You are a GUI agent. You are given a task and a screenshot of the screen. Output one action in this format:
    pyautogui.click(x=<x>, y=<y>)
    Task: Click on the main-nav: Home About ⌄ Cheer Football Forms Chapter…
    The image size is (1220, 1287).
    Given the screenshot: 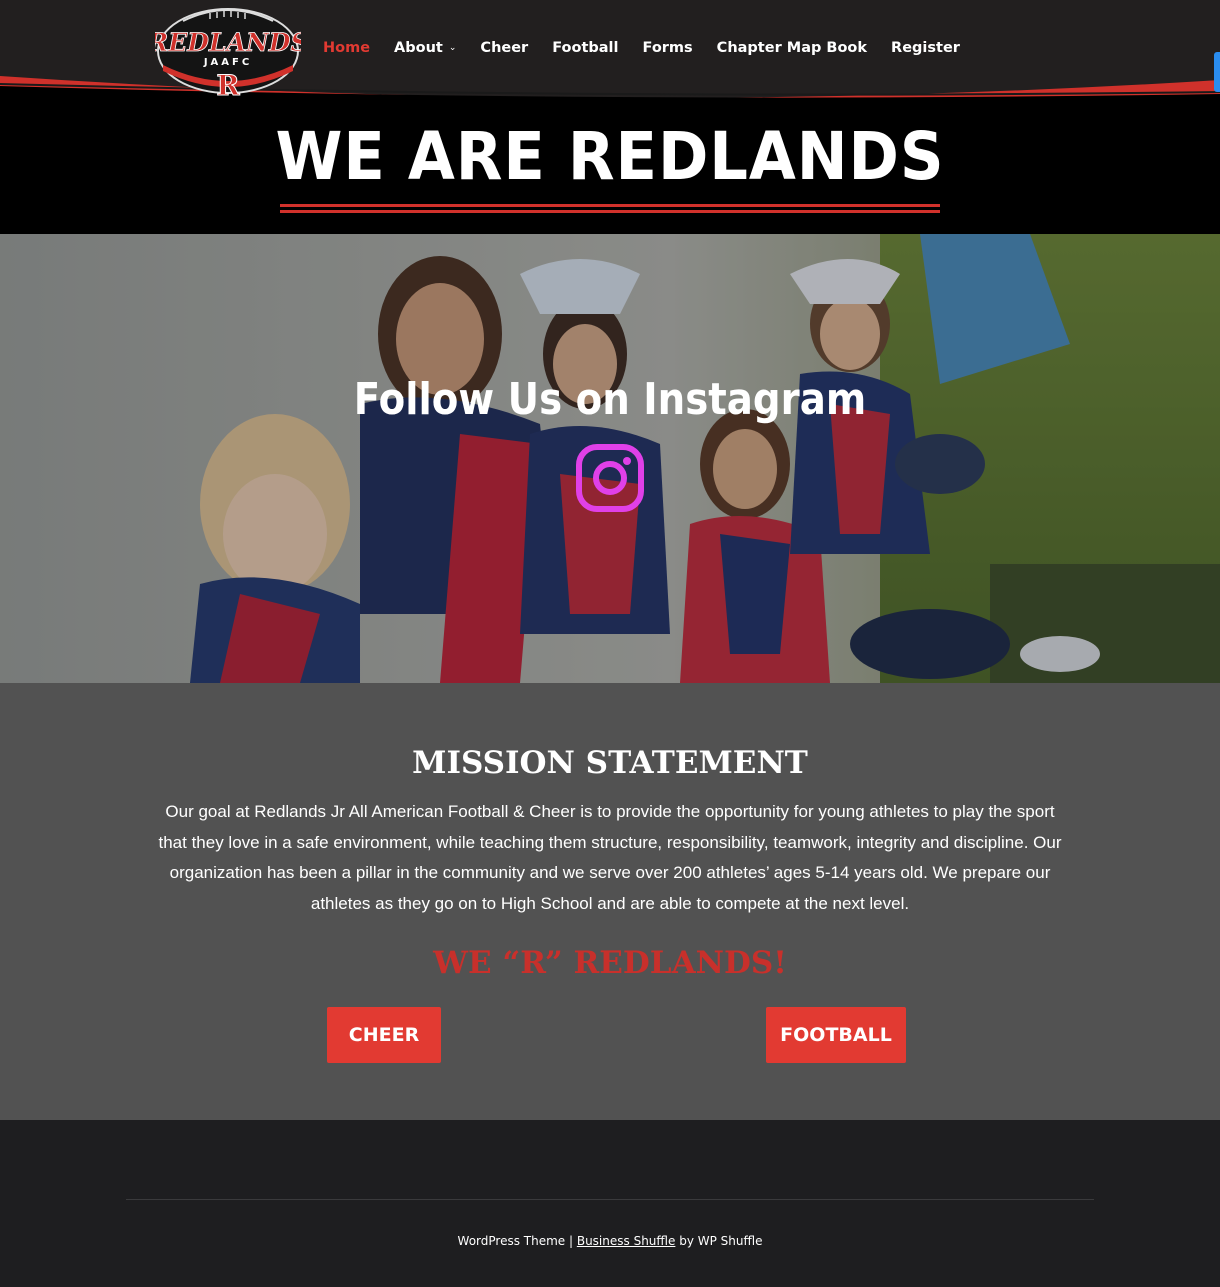 What is the action you would take?
    pyautogui.click(x=653, y=48)
    